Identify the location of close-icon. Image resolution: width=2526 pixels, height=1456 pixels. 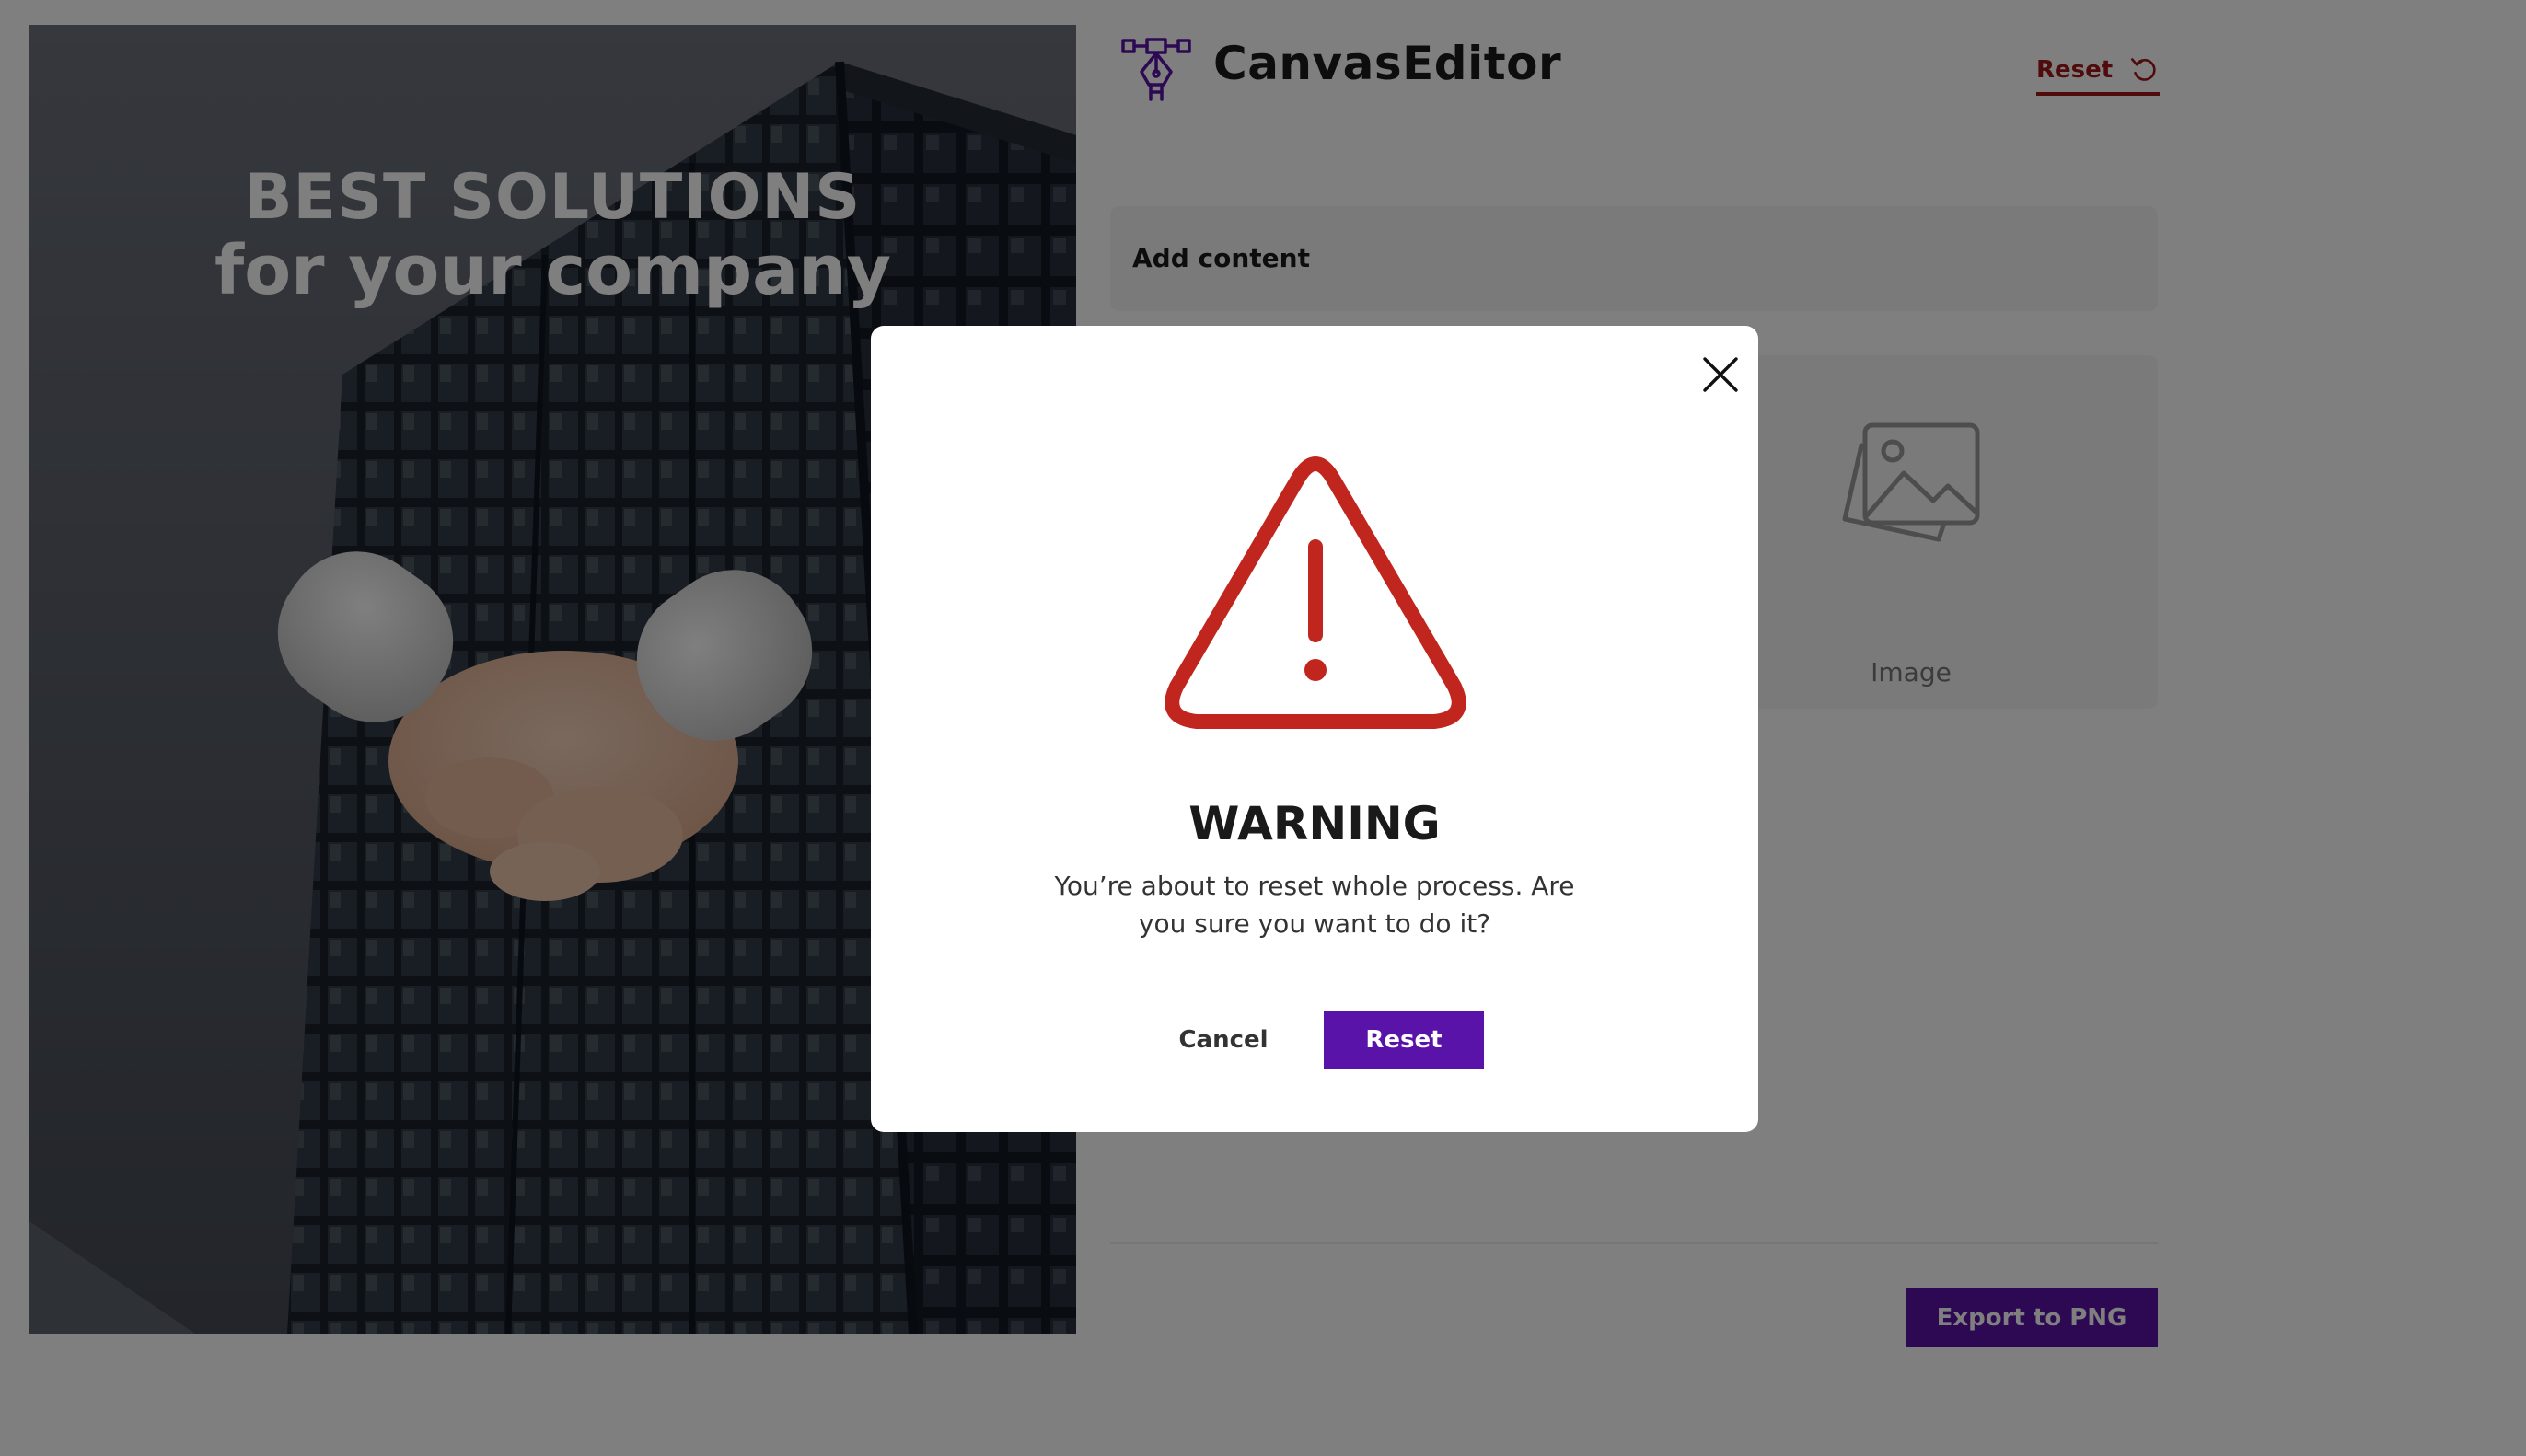
(1720, 374).